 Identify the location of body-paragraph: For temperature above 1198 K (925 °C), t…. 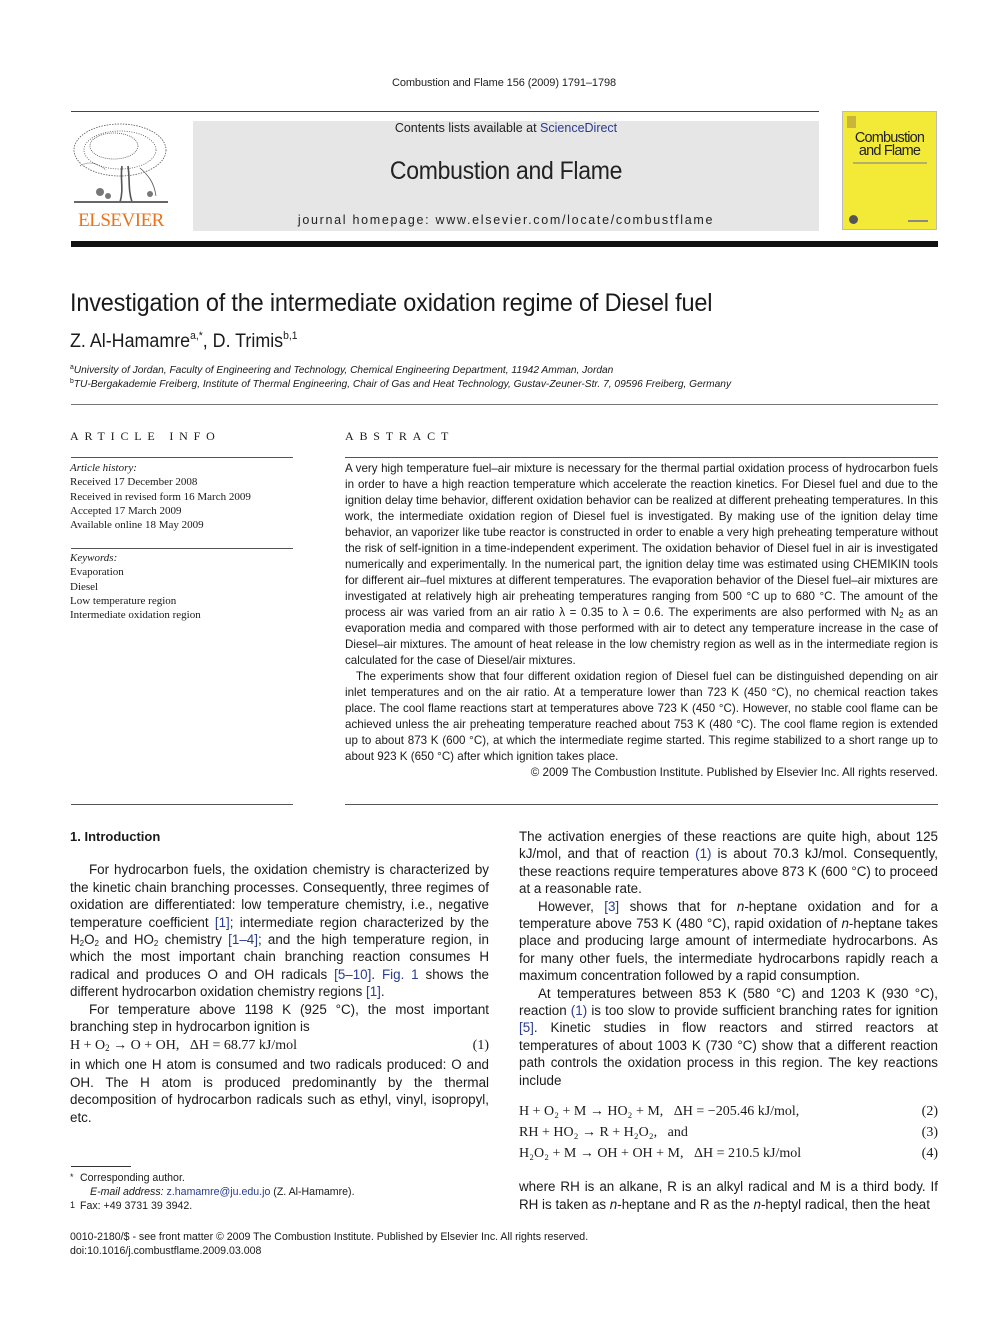
(279, 1018).